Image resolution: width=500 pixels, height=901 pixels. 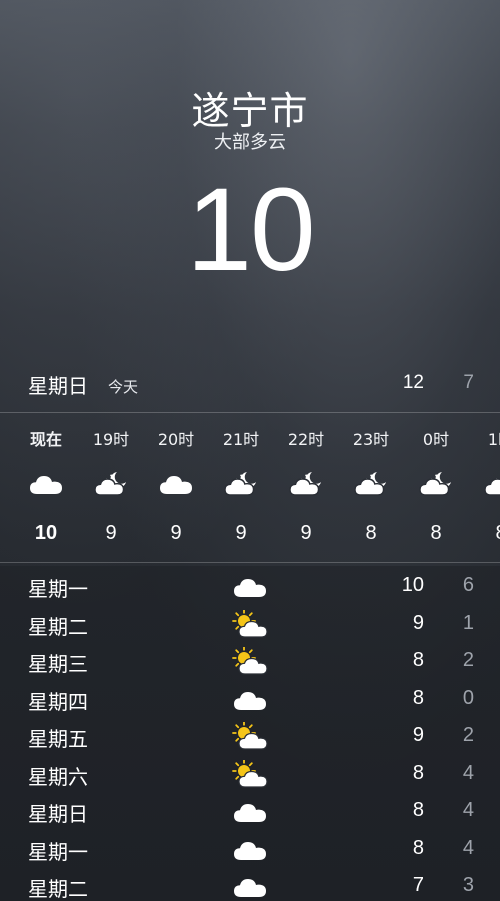 What do you see at coordinates (468, 585) in the screenshot?
I see `day-low-temp: 6` at bounding box center [468, 585].